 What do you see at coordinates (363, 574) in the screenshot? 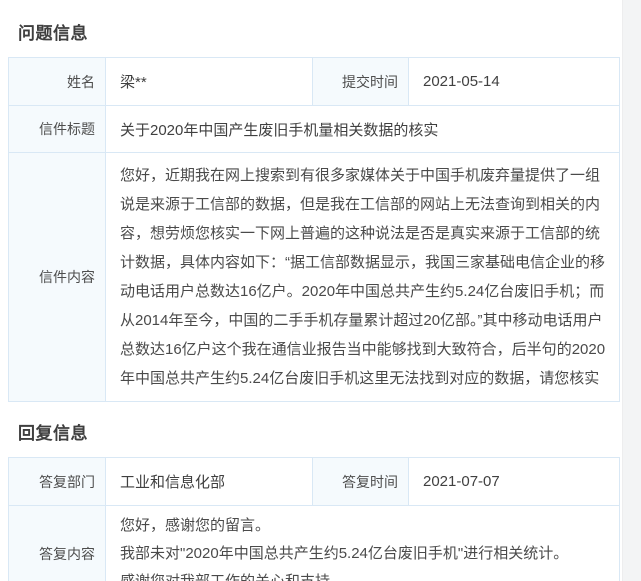
I see `reply-content-line: 感谢您对我部工作的关心和支持。` at bounding box center [363, 574].